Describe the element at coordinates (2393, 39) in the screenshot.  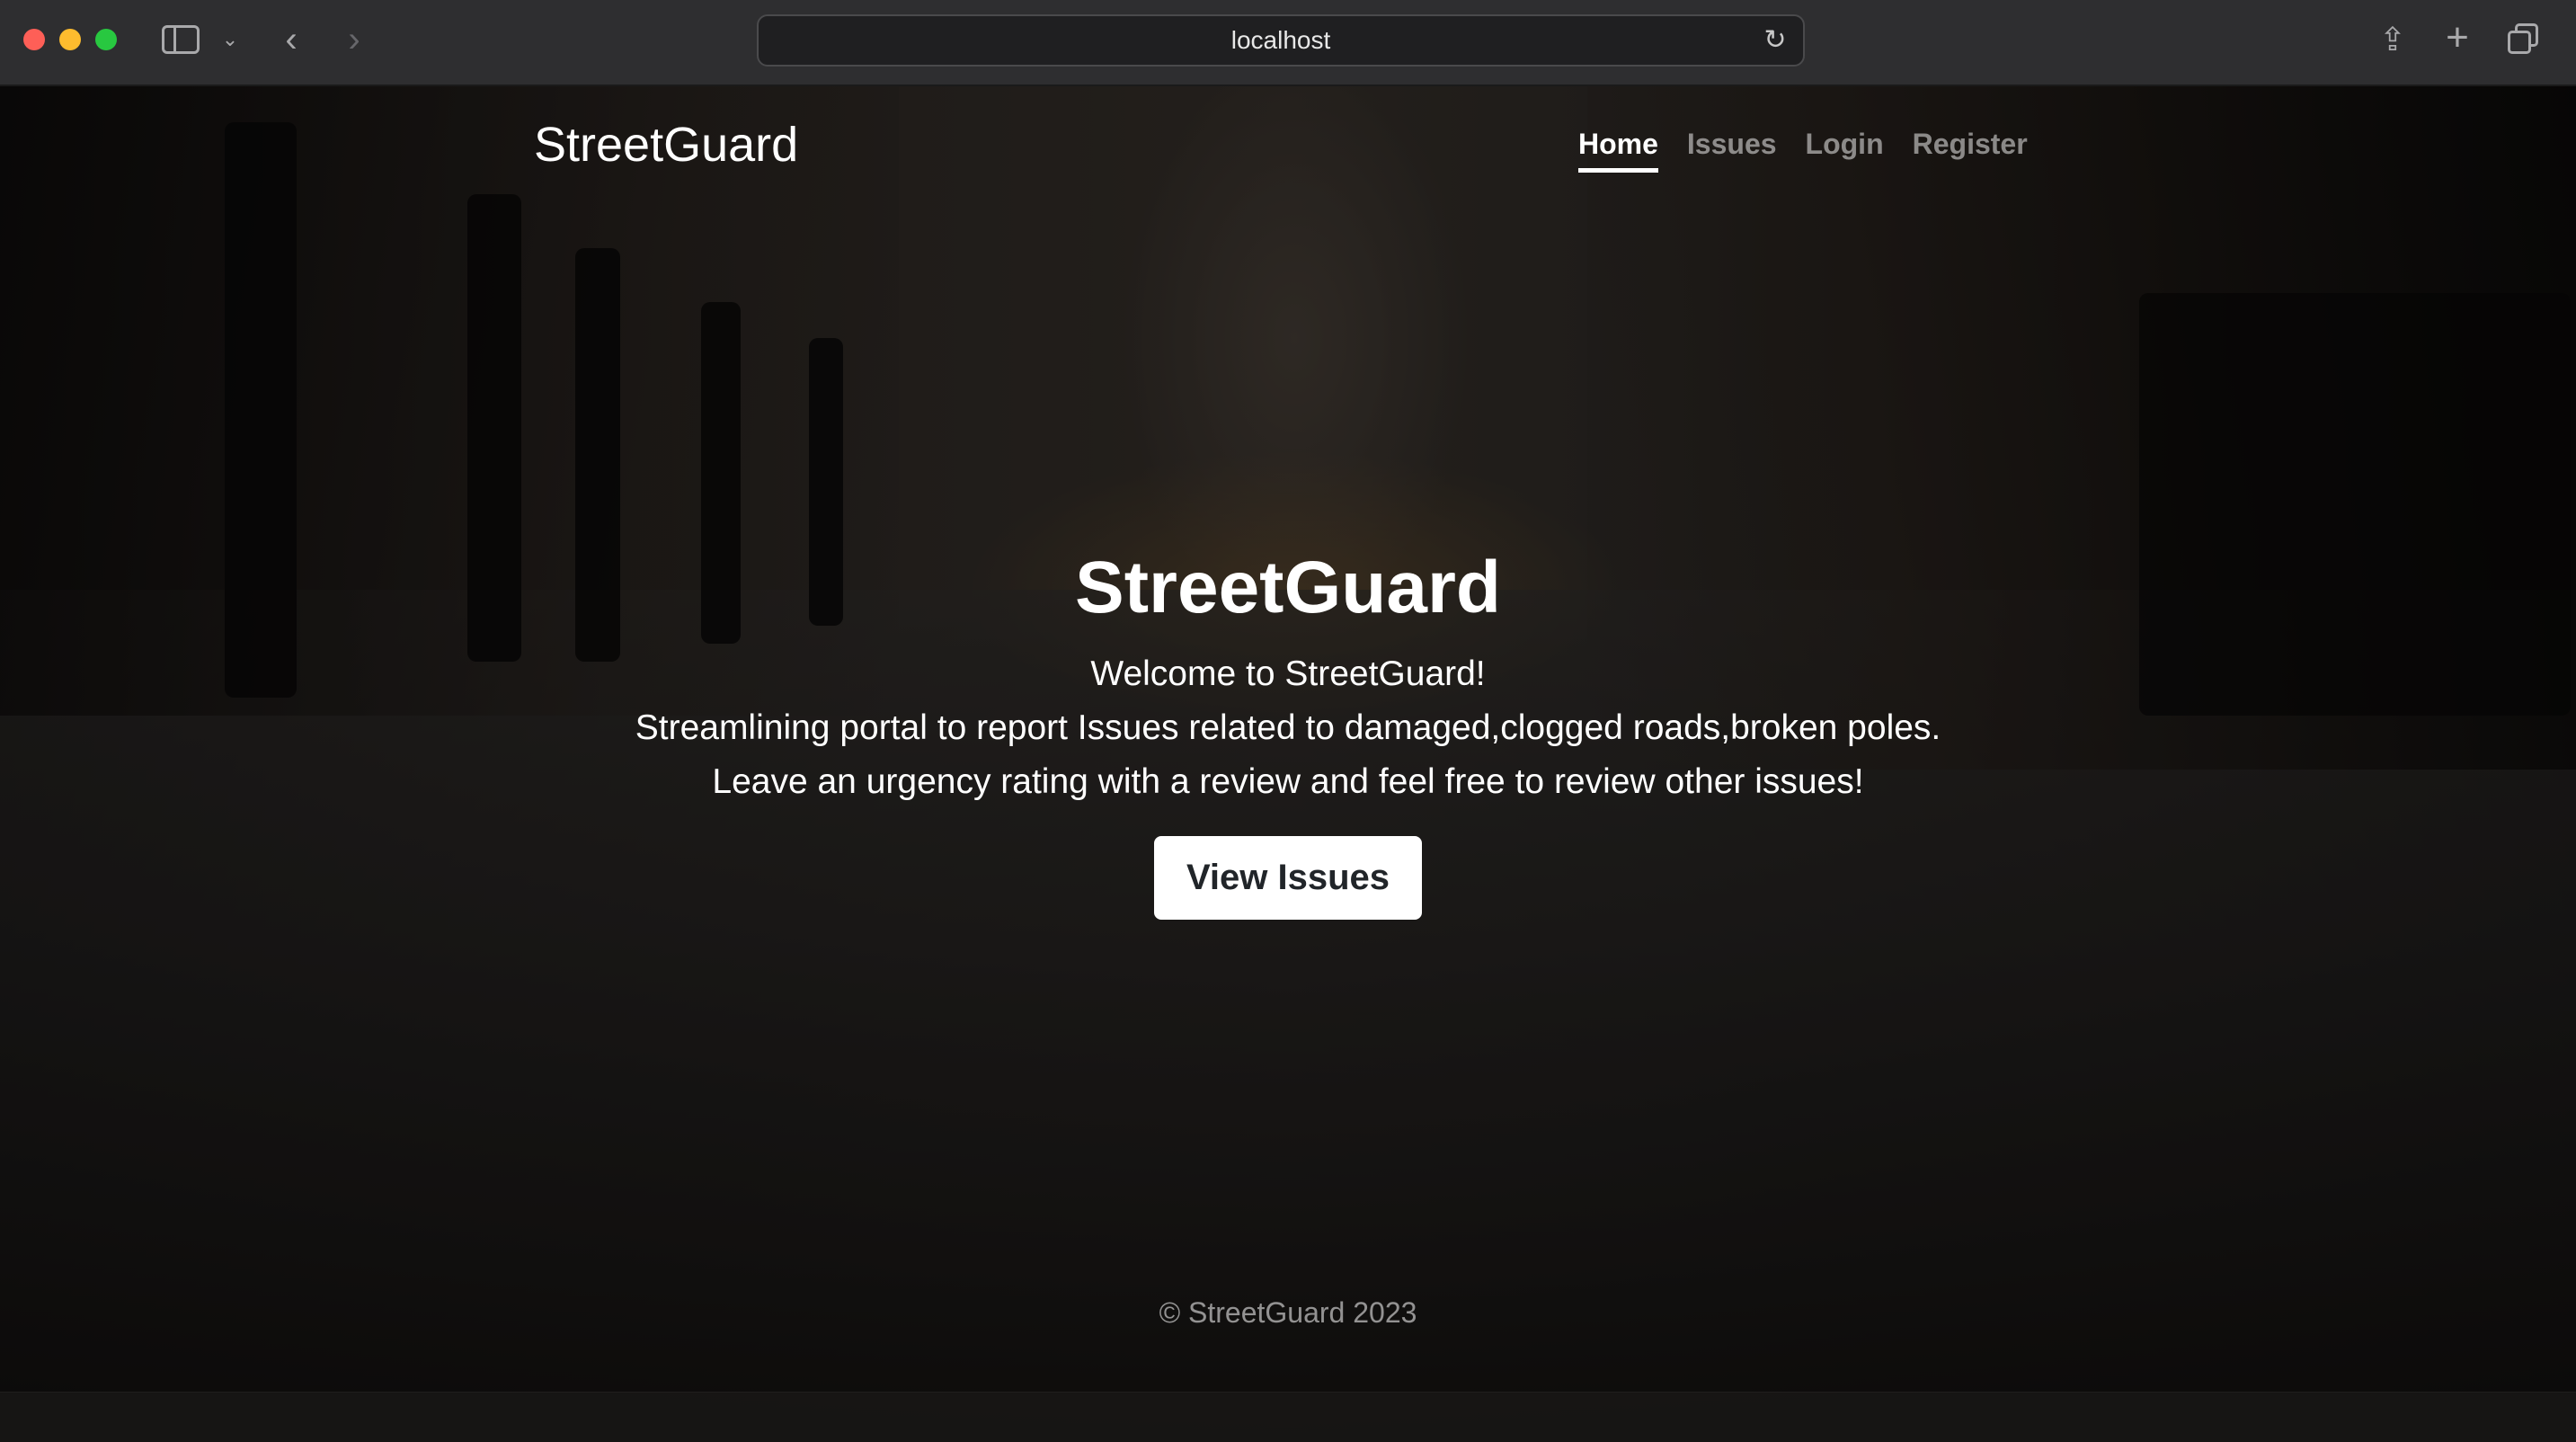
I see `share-icon: ⇪` at that location.